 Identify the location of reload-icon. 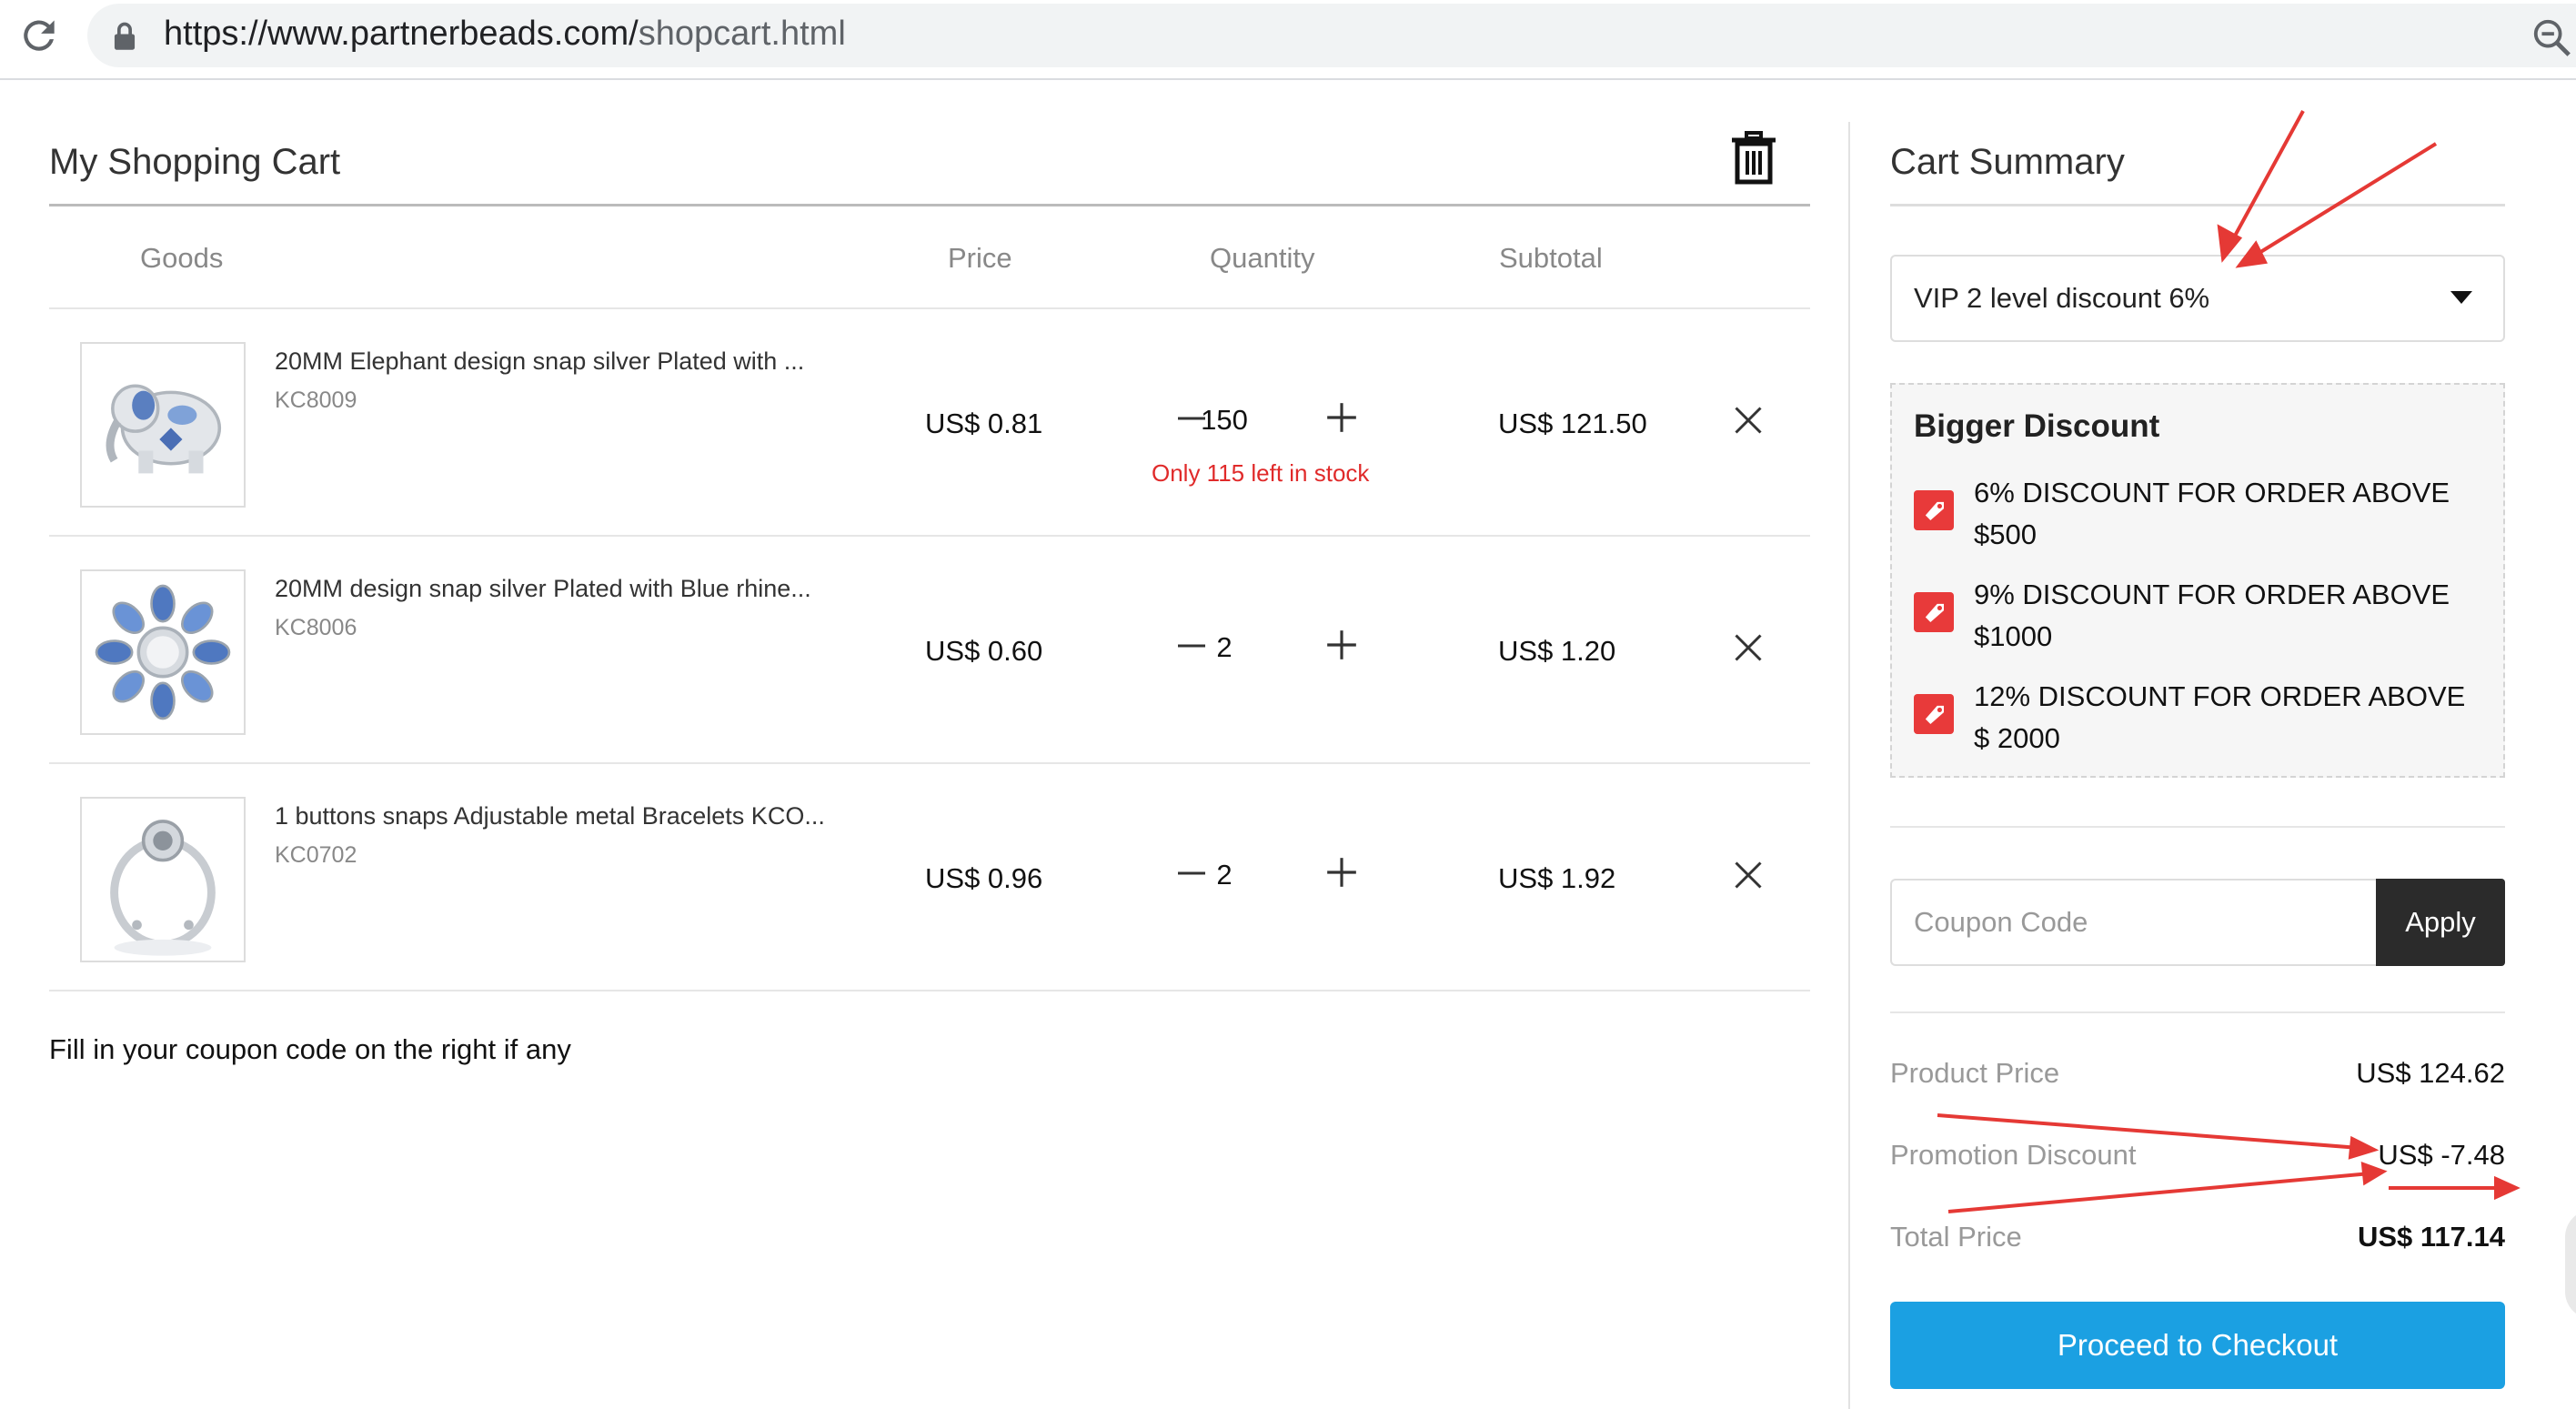
(39, 35).